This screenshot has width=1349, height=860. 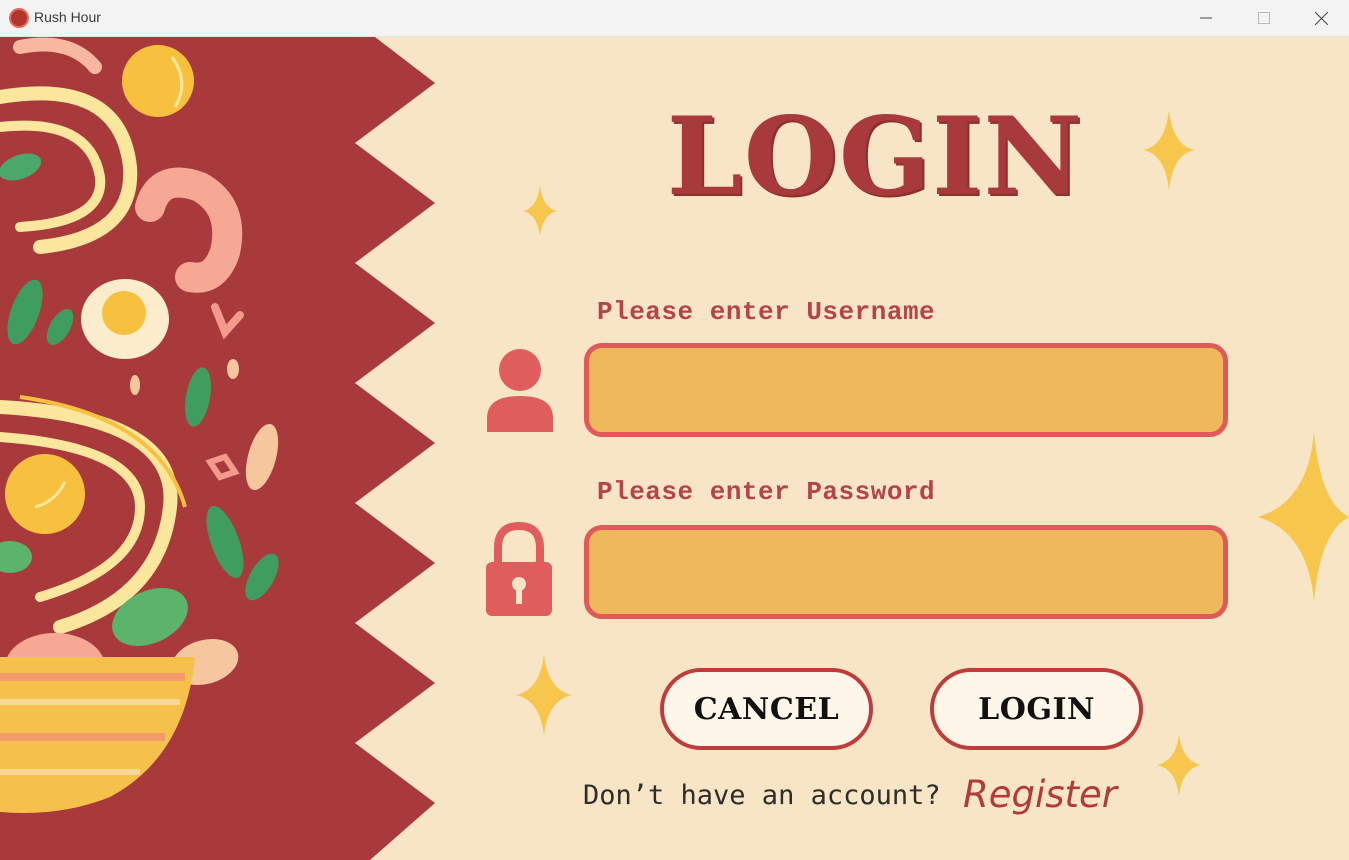 What do you see at coordinates (674, 18) in the screenshot?
I see `window-titlebar: Rush Hour` at bounding box center [674, 18].